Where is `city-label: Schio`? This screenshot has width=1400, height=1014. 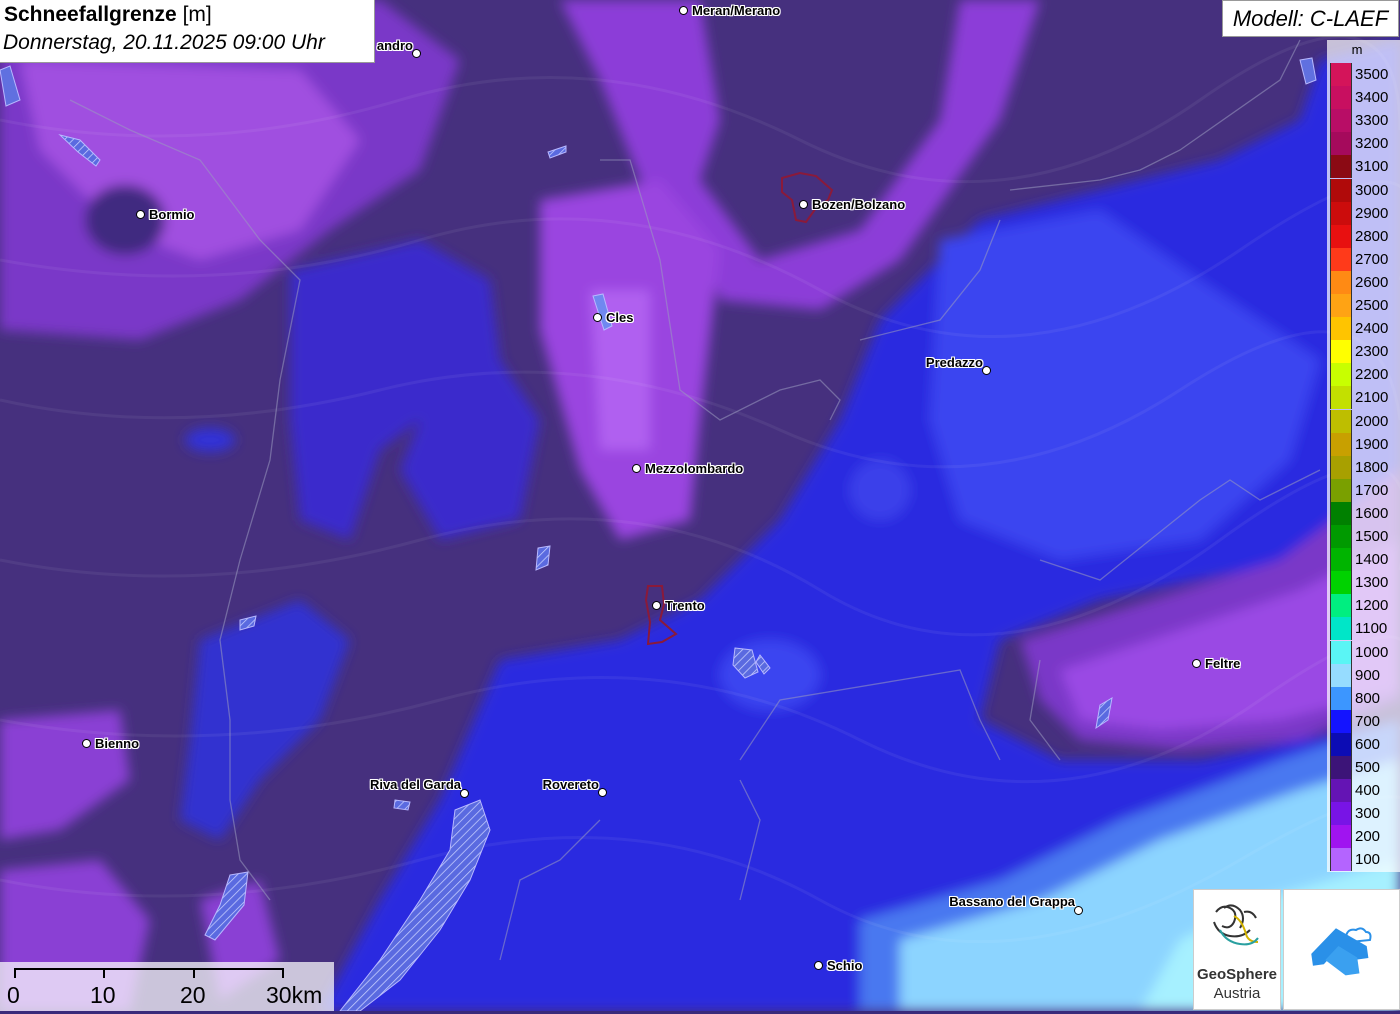
city-label: Schio is located at coordinates (844, 965).